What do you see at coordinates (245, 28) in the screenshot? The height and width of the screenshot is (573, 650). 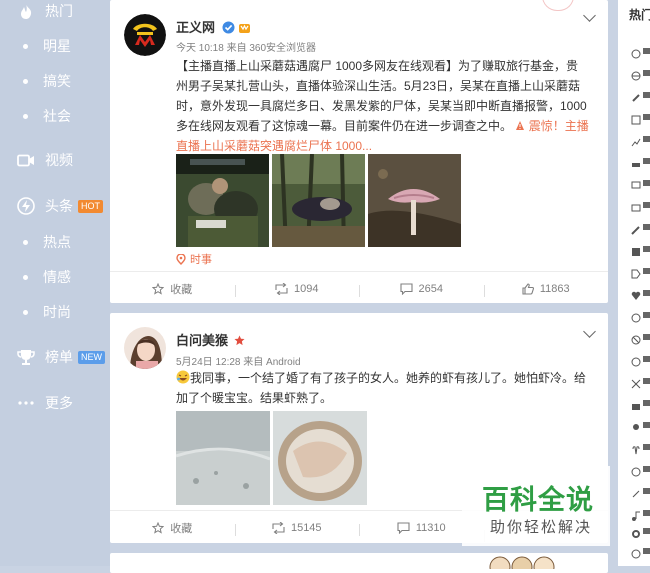 I see `member-crown-icon` at bounding box center [245, 28].